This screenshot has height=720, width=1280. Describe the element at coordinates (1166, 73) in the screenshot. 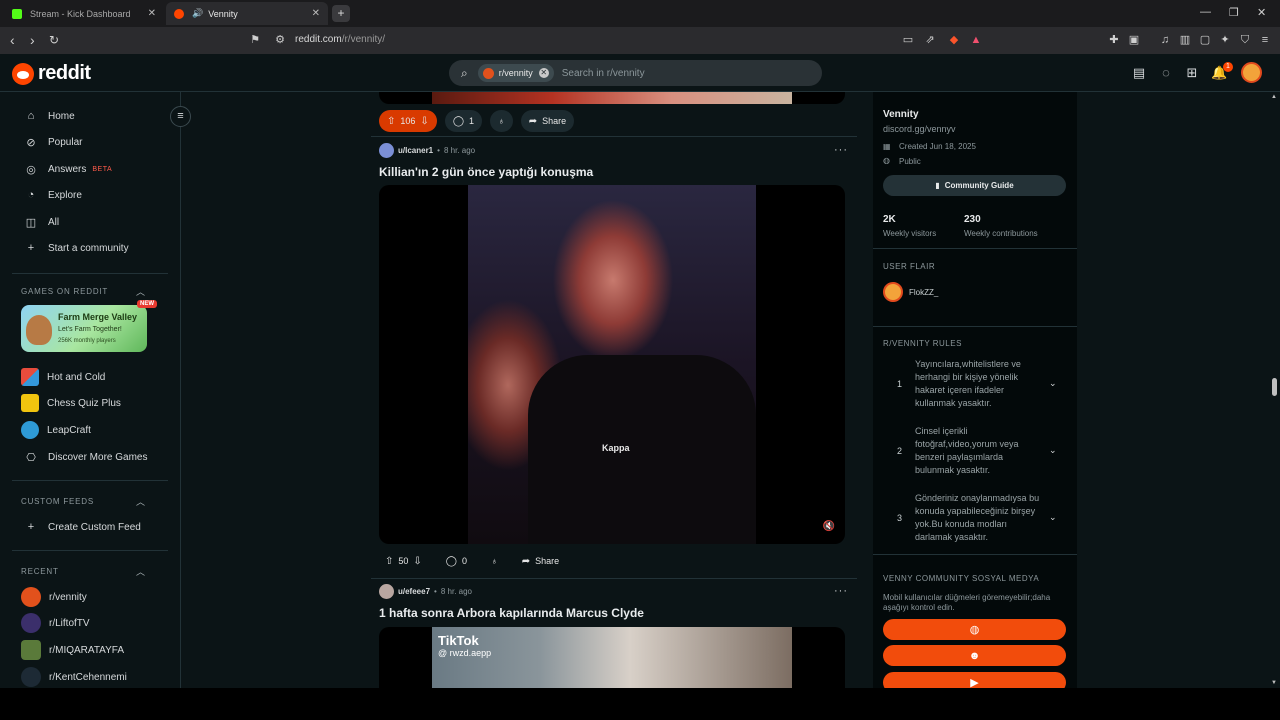

I see `chat-icon: ◌` at that location.